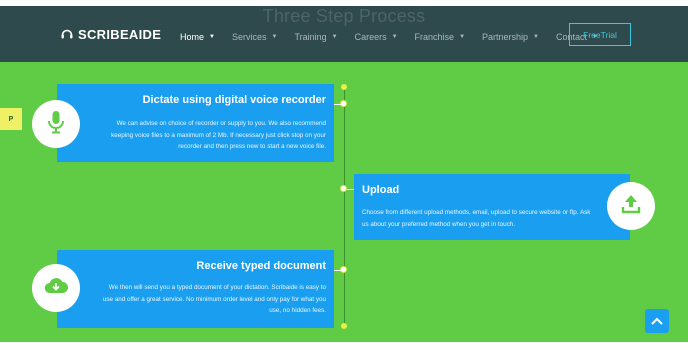  Describe the element at coordinates (344, 346) in the screenshot. I see `footer-strip` at that location.